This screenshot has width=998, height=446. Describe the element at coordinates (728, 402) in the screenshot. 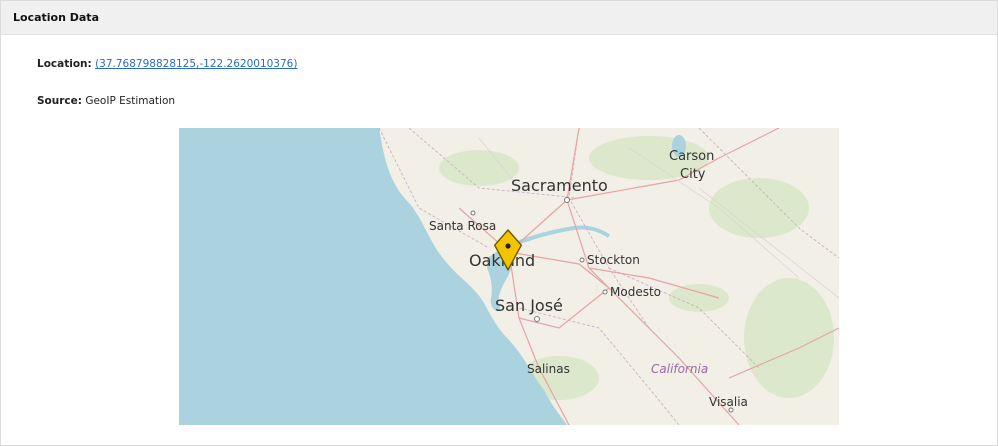

I see `city-label-visalia: Visalia` at that location.